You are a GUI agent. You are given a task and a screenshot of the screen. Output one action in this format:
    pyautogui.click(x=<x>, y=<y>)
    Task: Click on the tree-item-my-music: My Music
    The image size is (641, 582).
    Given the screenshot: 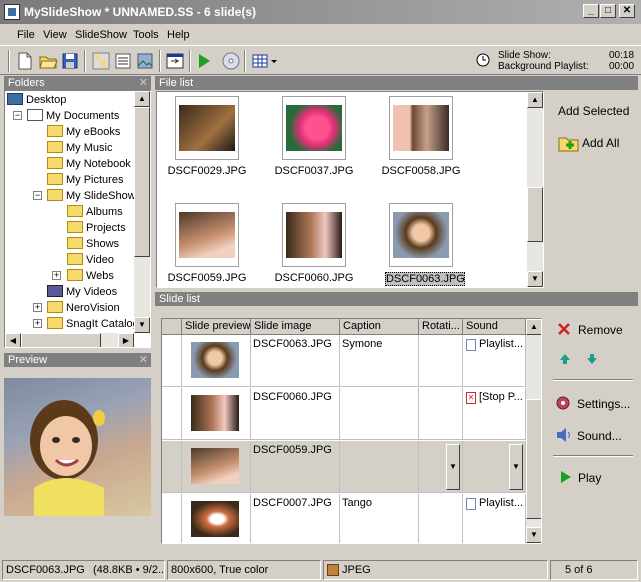 What is the action you would take?
    pyautogui.click(x=79, y=148)
    